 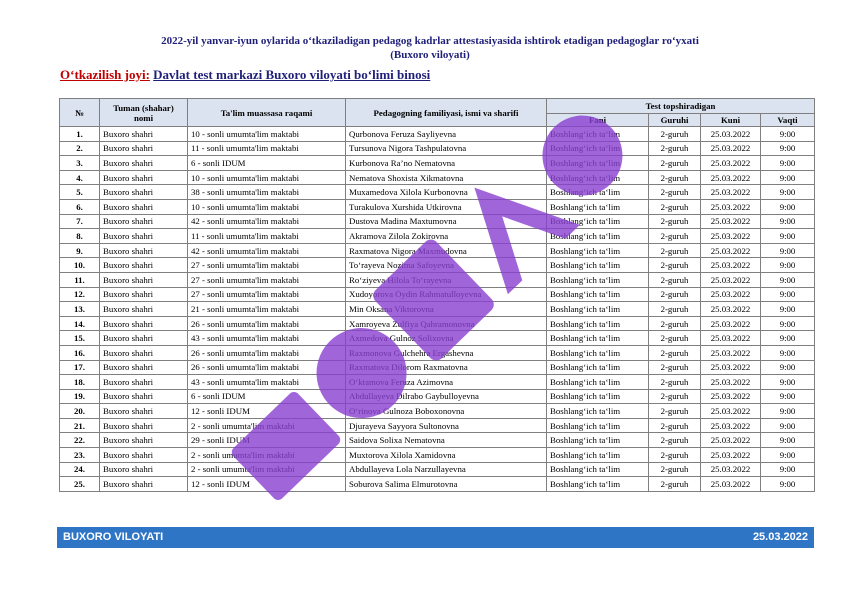 What do you see at coordinates (79, 265) in the screenshot?
I see `row-number: 10.` at bounding box center [79, 265].